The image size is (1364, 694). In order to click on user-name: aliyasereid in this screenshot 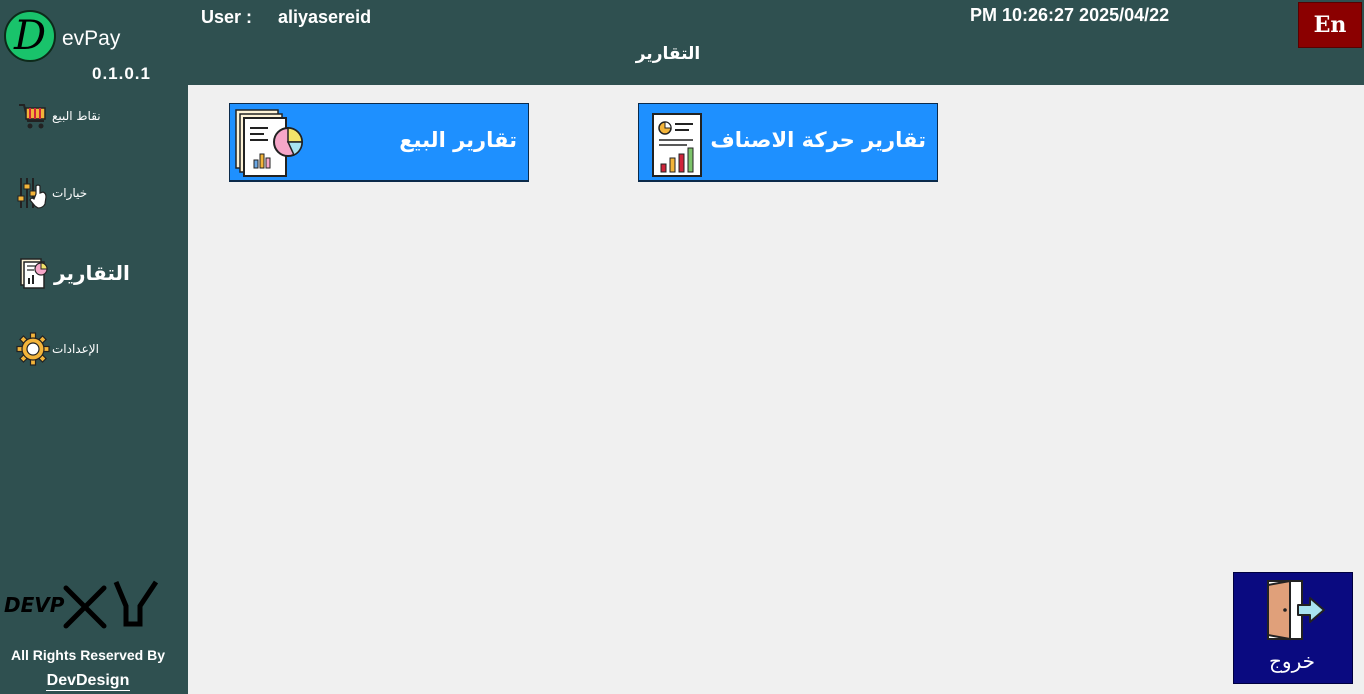, I will do `click(325, 17)`.